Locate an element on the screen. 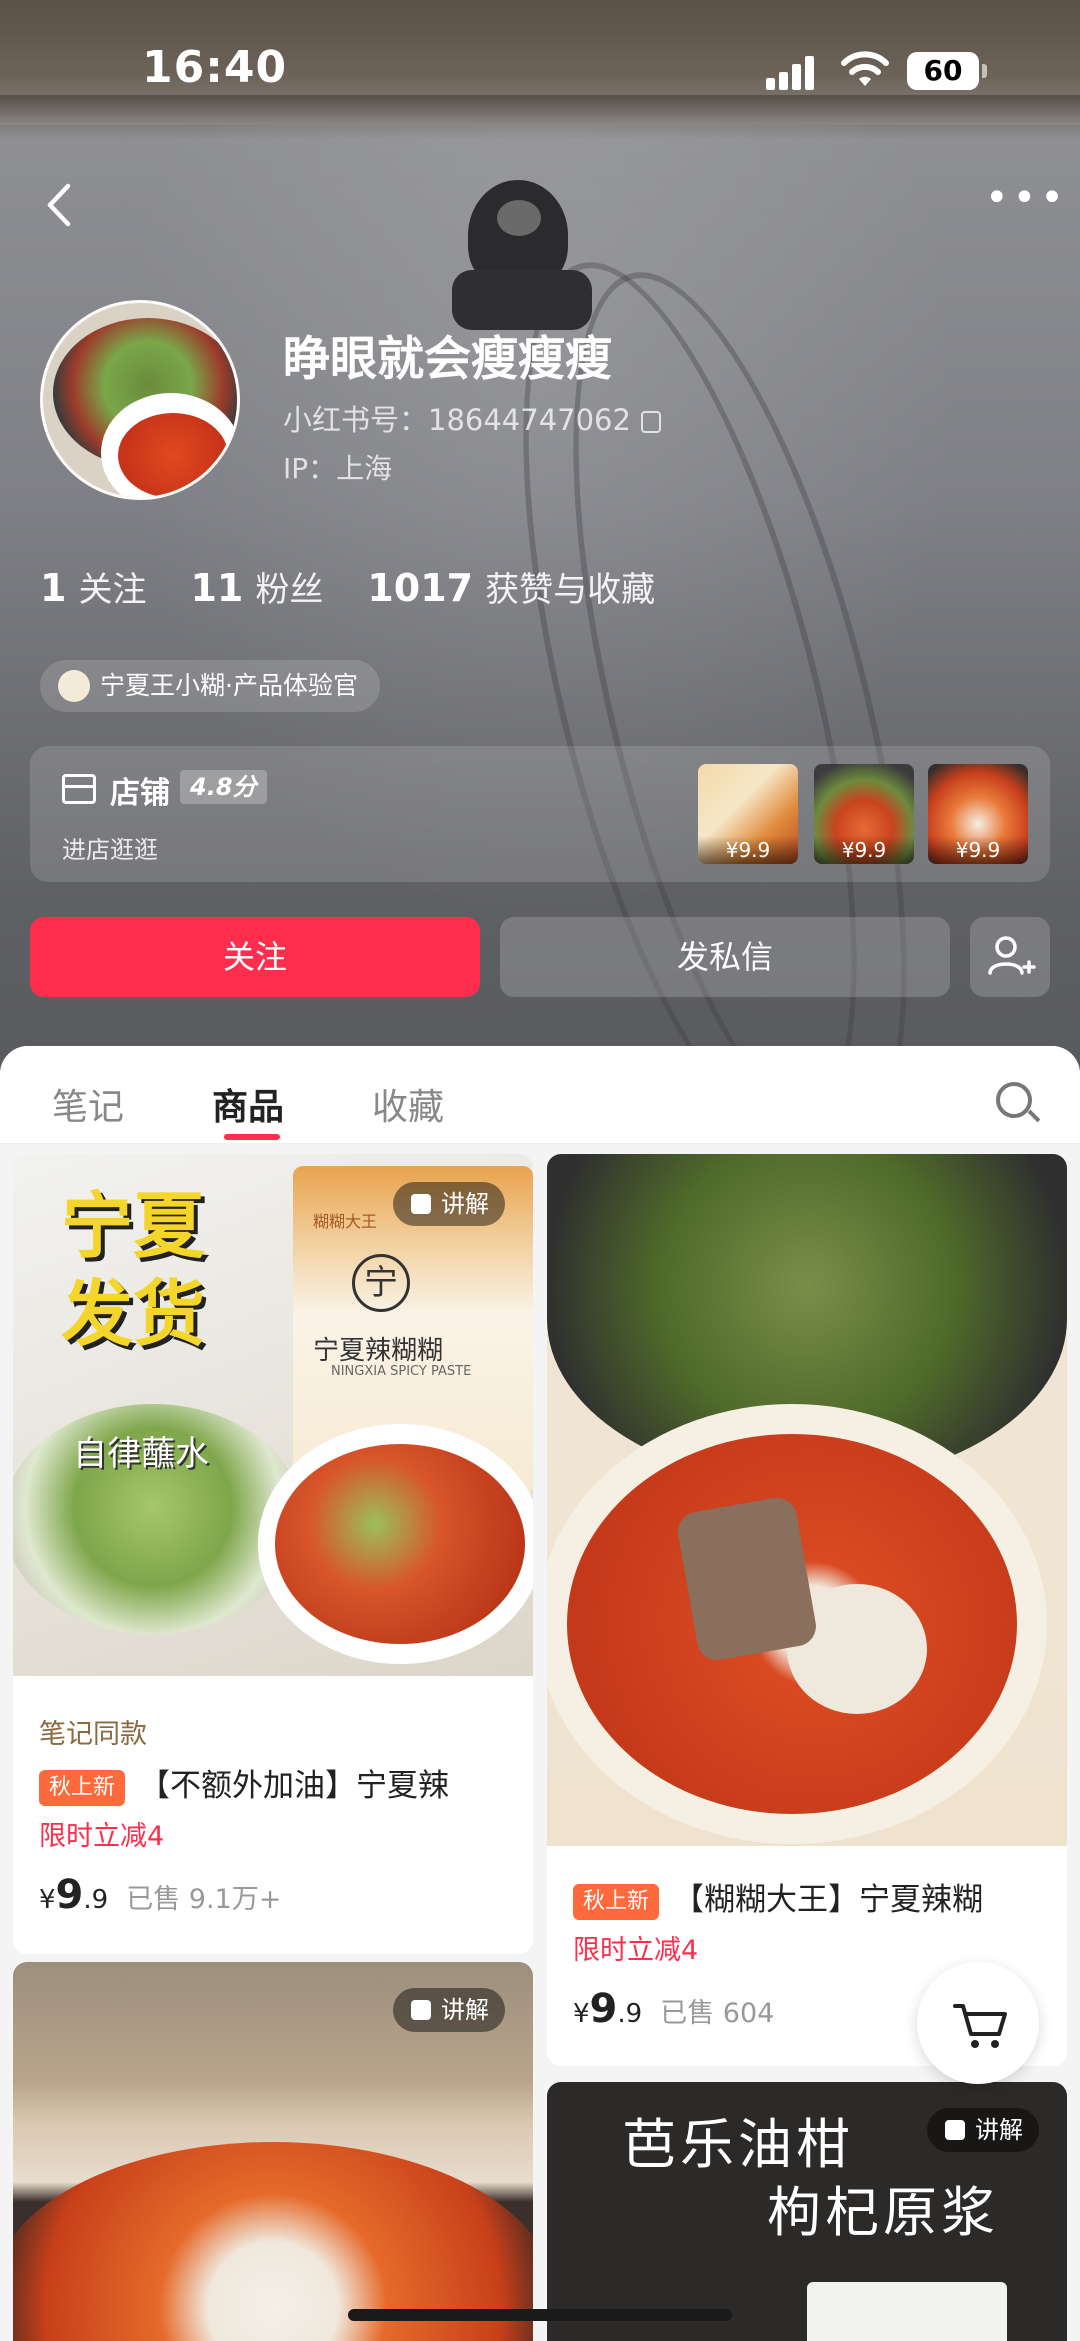 This screenshot has width=1080, height=2341. stat-following-value: 1 is located at coordinates (53, 588).